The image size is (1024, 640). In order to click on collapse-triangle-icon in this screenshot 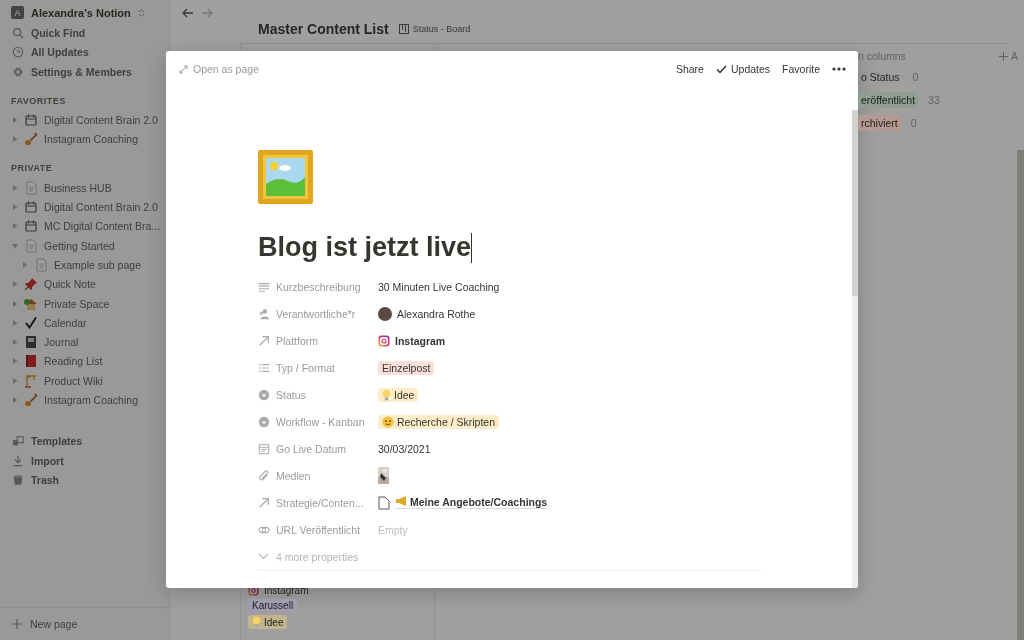, I will do `click(15, 245)`.